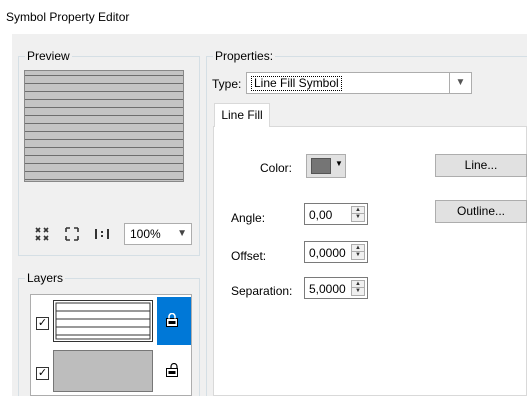 This screenshot has width=527, height=396. I want to click on layer-thumbnail-line-fill, so click(103, 321).